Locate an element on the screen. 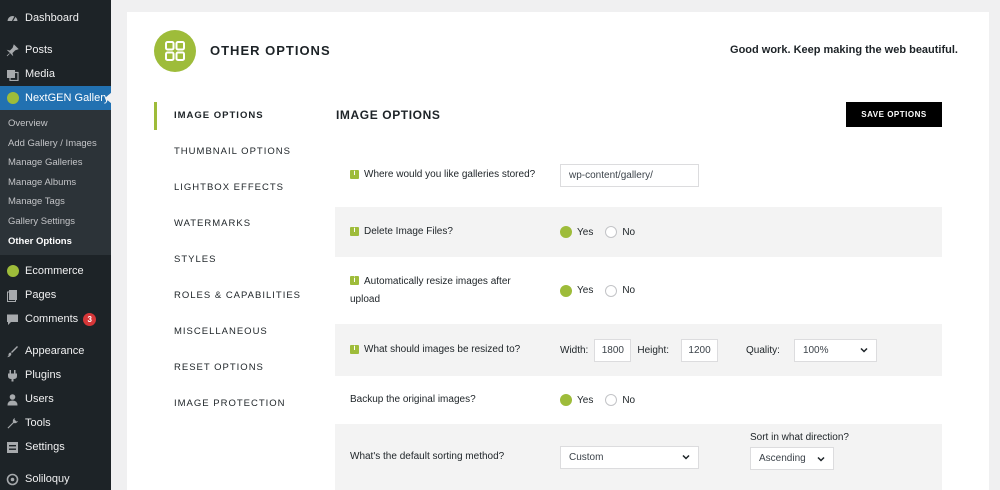  option-label: i Where would you like galleries stored? is located at coordinates (445, 175).